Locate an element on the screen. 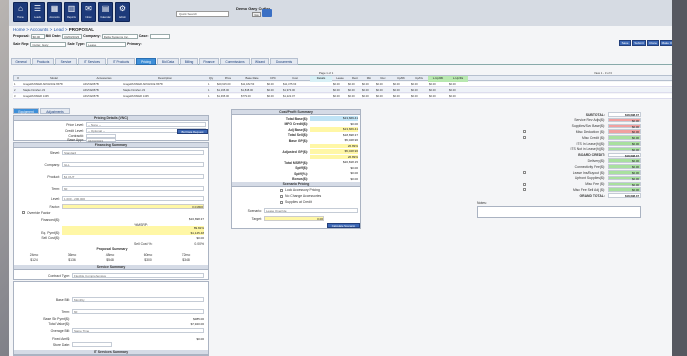 The height and width of the screenshot is (356, 687). col-description: Description is located at coordinates (165, 78).